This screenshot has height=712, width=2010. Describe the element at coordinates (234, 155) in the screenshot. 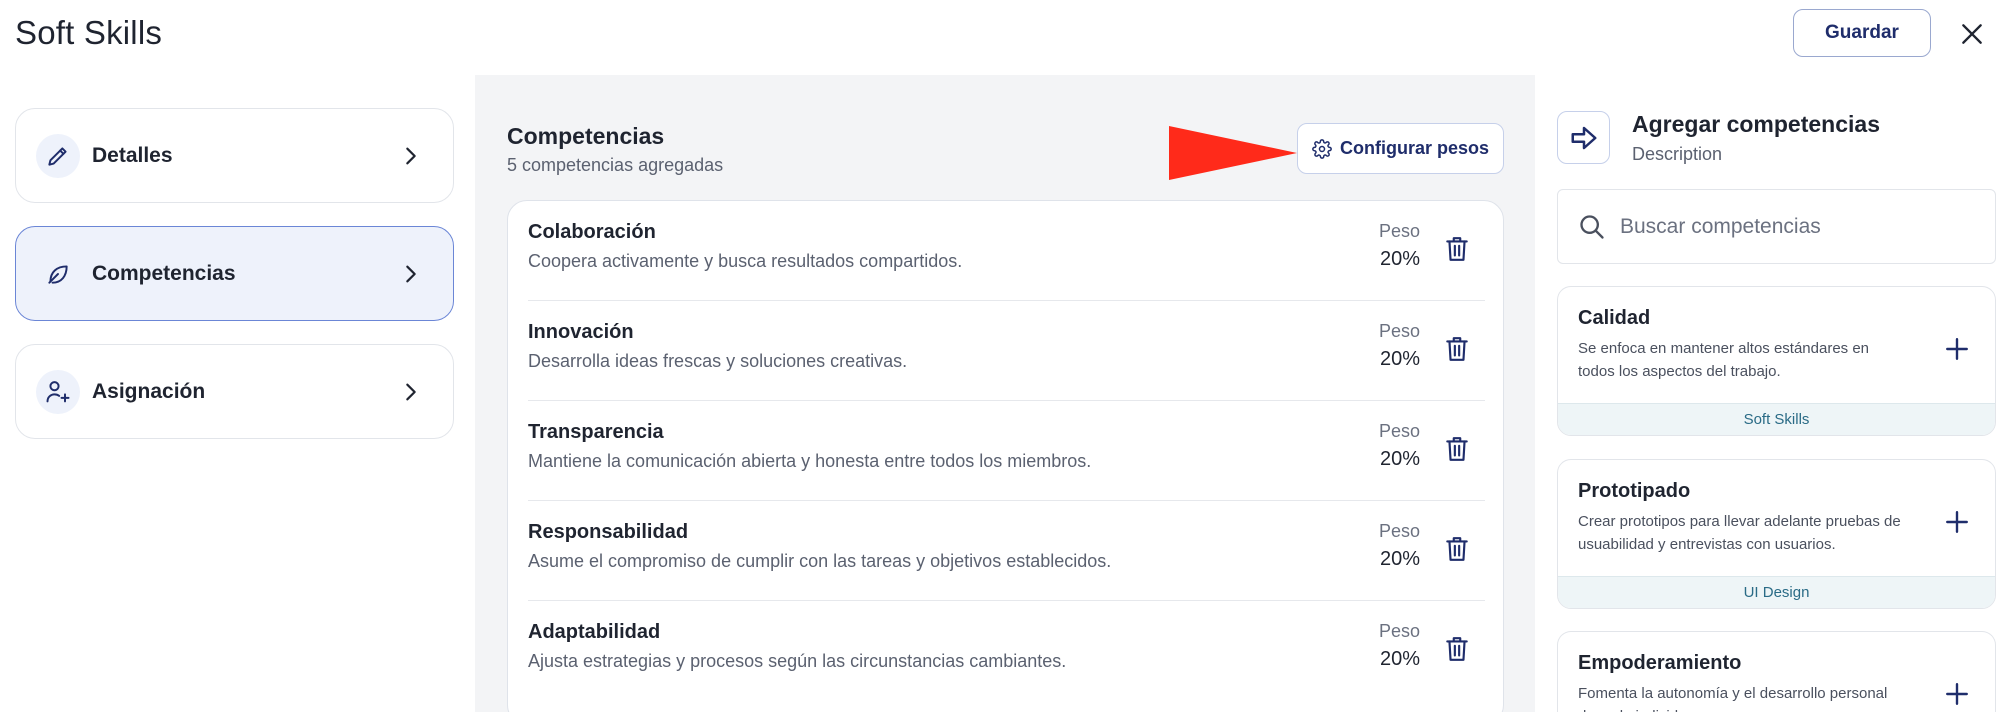

I see `nav-item-detalles: Detalles` at that location.